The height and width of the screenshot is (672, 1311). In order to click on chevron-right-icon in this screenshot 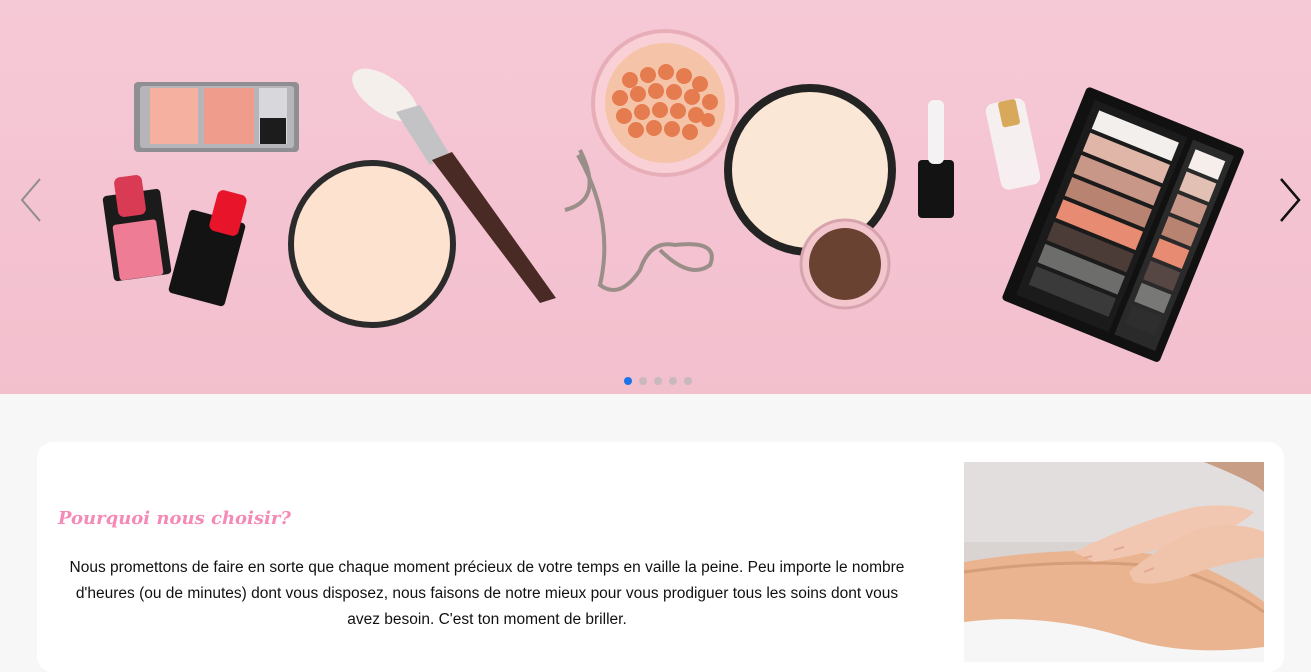, I will do `click(1290, 200)`.